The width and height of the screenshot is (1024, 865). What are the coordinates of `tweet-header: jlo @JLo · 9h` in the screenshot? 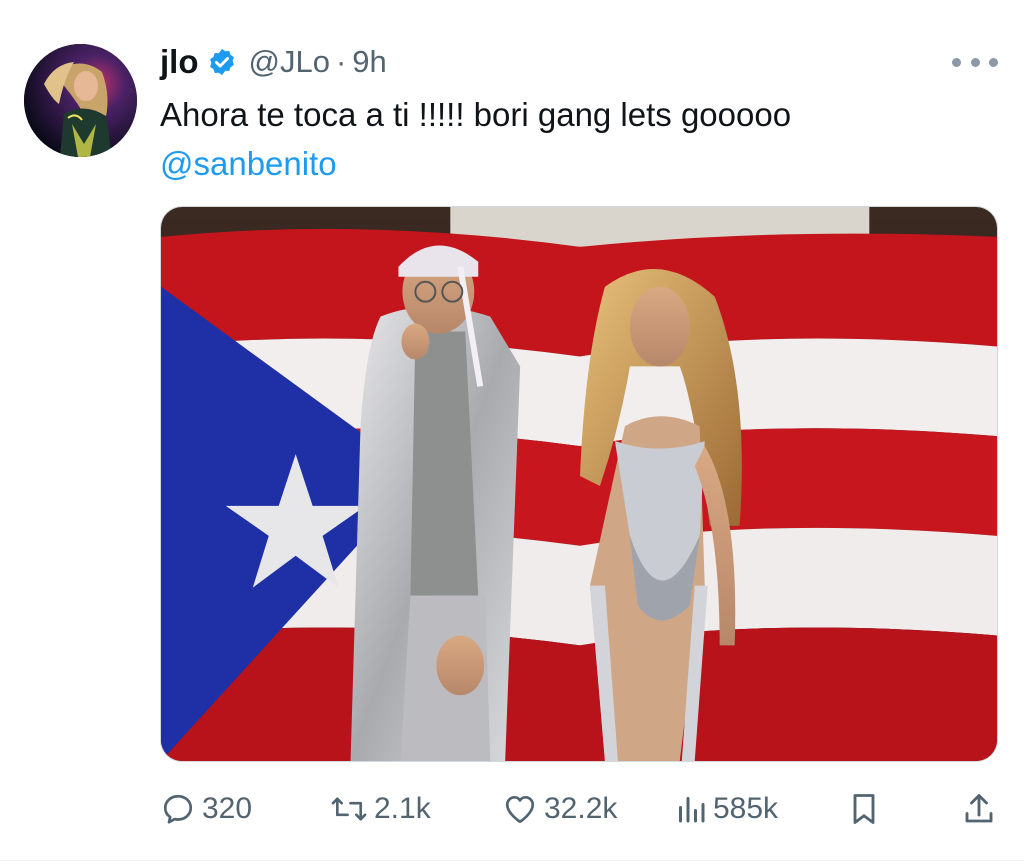 It's located at (273, 62).